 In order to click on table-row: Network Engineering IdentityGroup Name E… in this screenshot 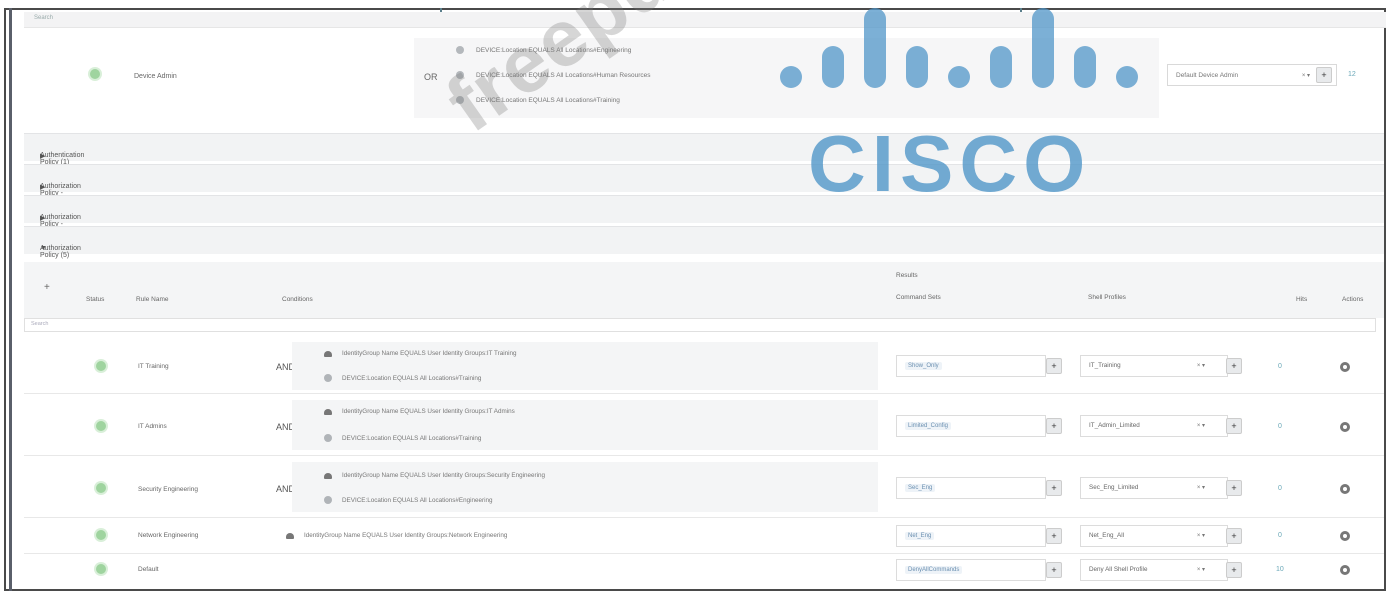, I will do `click(704, 537)`.